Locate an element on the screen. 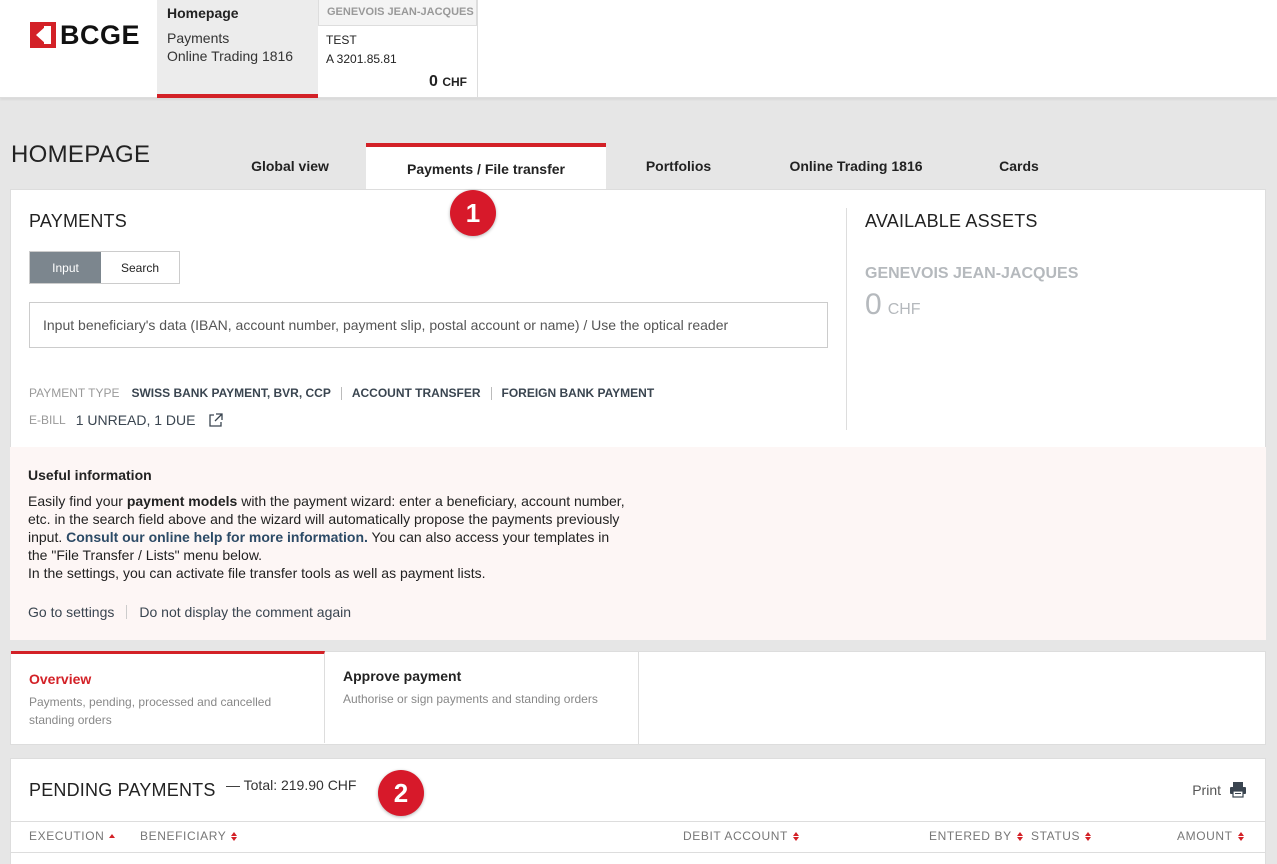 This screenshot has width=1277, height=864. col-entered-by: ENTERED BY is located at coordinates (976, 836).